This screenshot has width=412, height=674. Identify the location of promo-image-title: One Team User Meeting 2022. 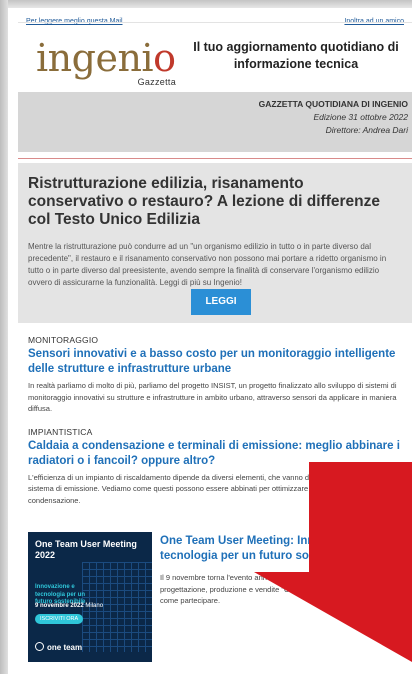
(86, 549).